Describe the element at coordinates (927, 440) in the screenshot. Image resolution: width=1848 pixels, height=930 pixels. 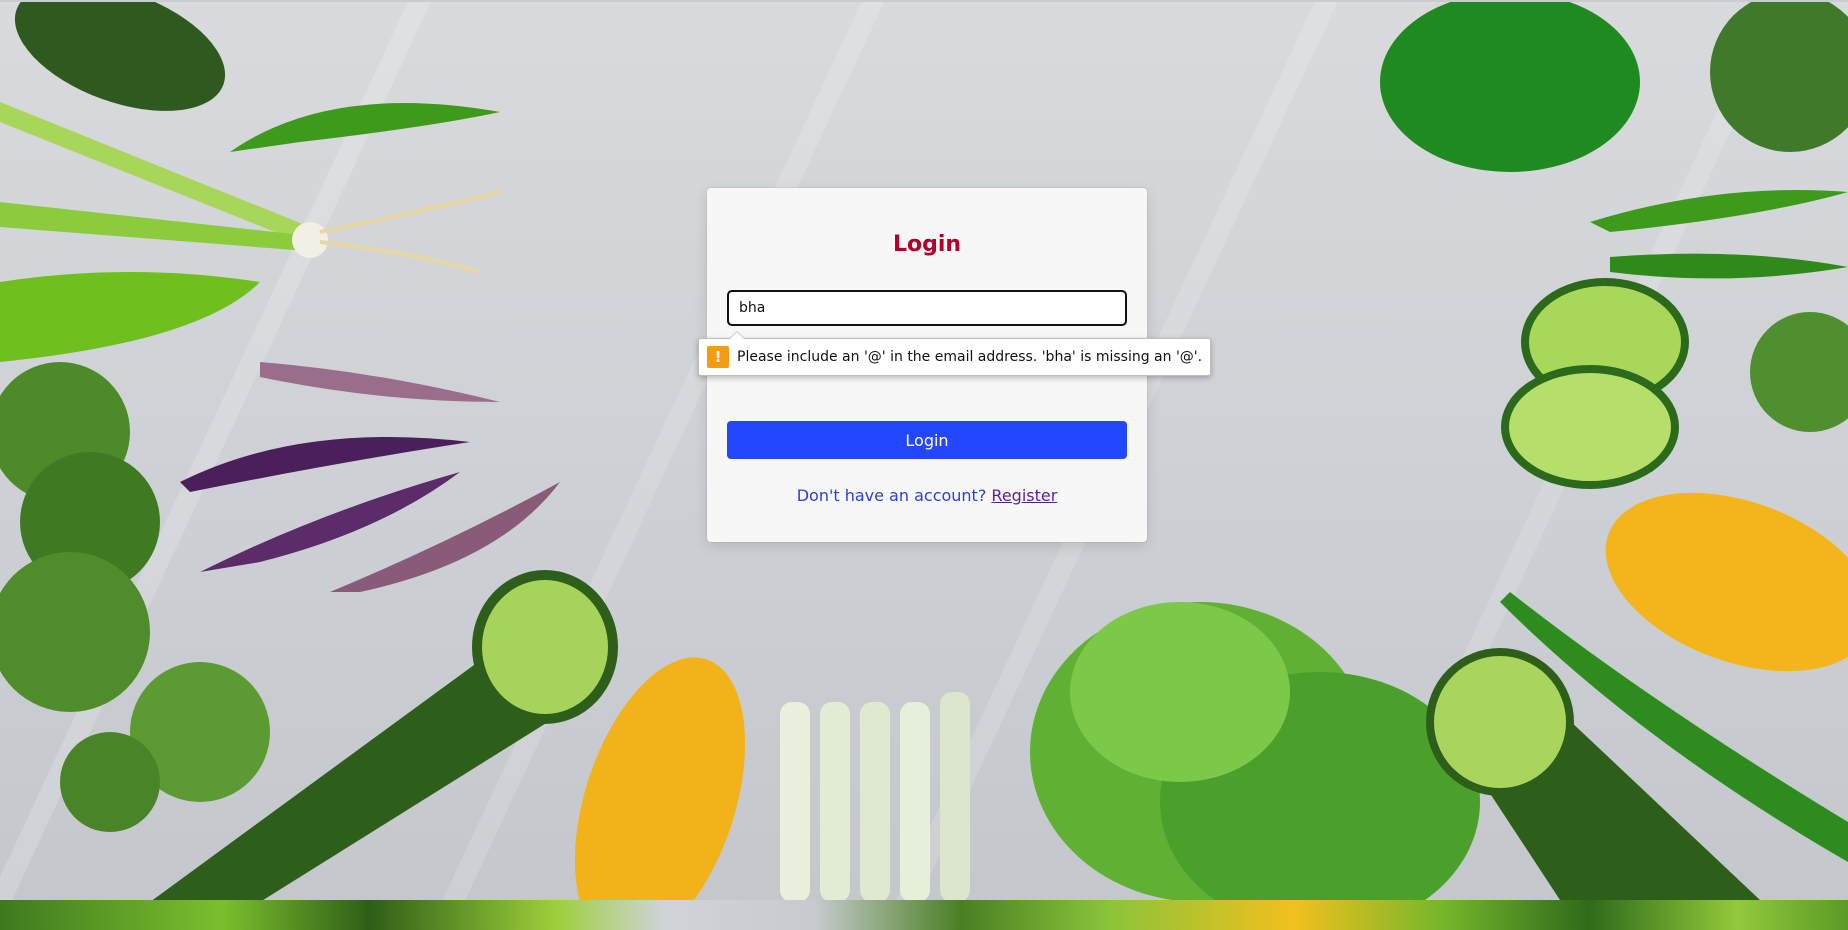
I see `login-button: Login` at that location.